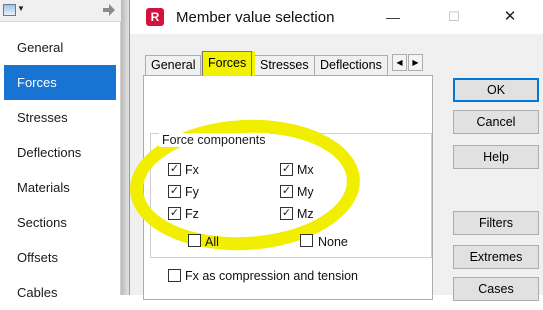  What do you see at coordinates (125, 147) in the screenshot?
I see `window-gap` at bounding box center [125, 147].